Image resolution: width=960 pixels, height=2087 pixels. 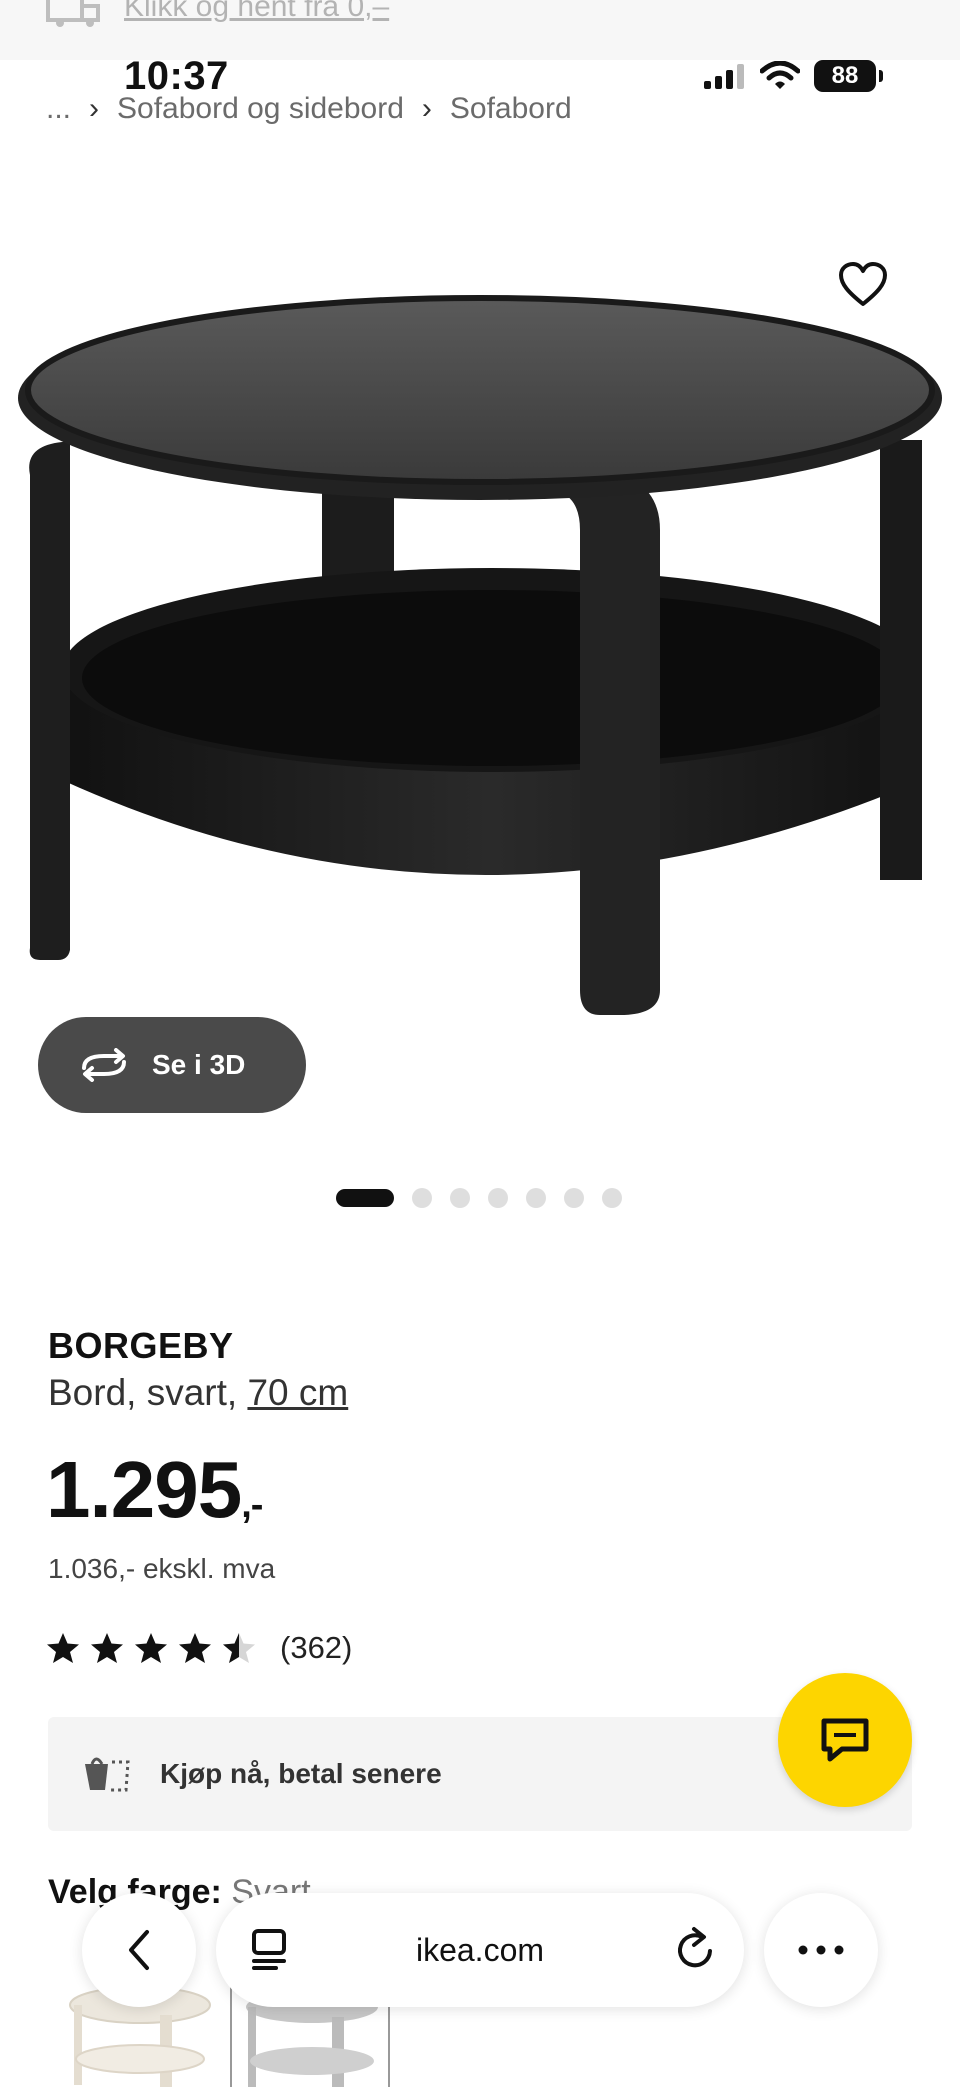 What do you see at coordinates (479, 1198) in the screenshot?
I see `carousel-indicator` at bounding box center [479, 1198].